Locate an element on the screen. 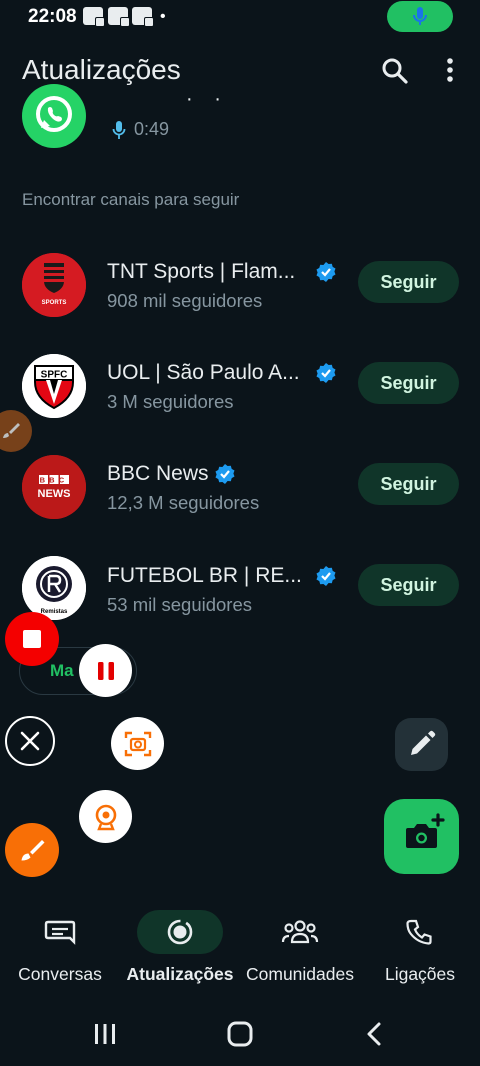  status-avatar is located at coordinates (54, 116).